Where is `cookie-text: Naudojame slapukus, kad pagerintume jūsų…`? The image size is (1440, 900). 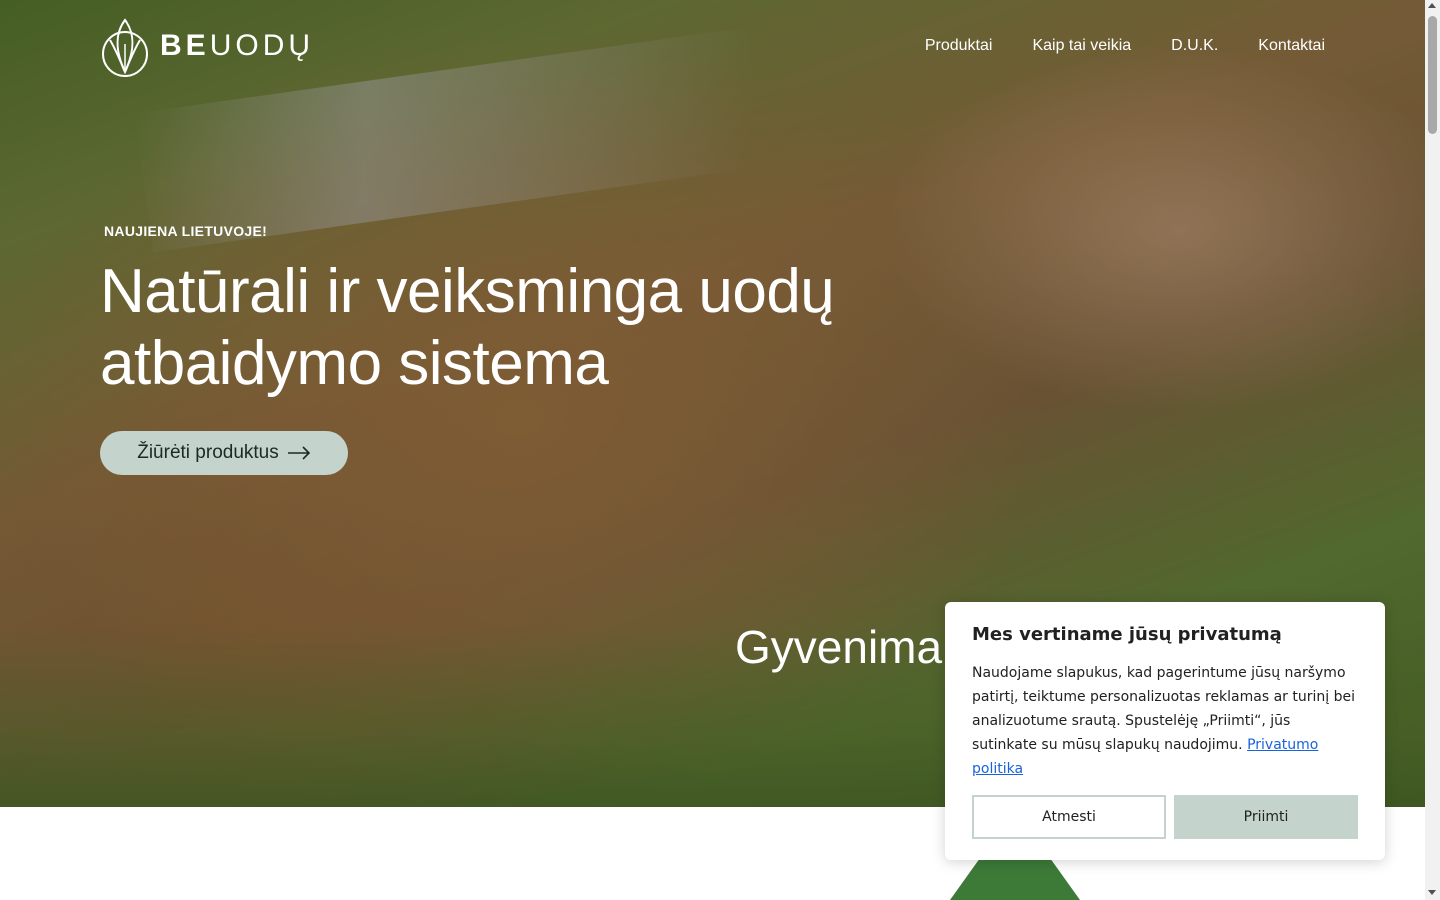
cookie-text: Naudojame slapukus, kad pagerintume jūsų… is located at coordinates (1165, 721).